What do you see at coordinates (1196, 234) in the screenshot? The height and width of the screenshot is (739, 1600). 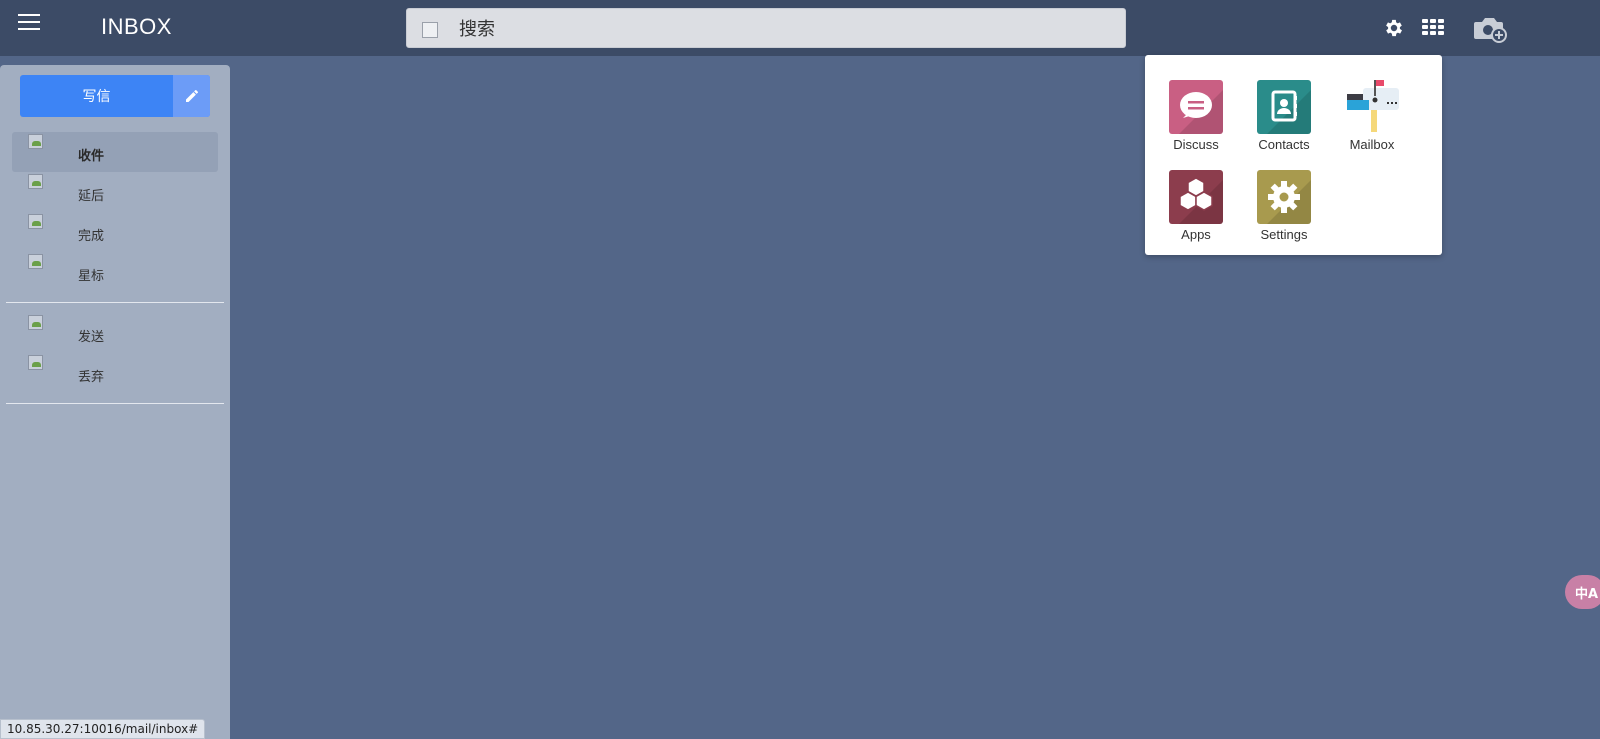 I see `app-tile-label: Apps` at bounding box center [1196, 234].